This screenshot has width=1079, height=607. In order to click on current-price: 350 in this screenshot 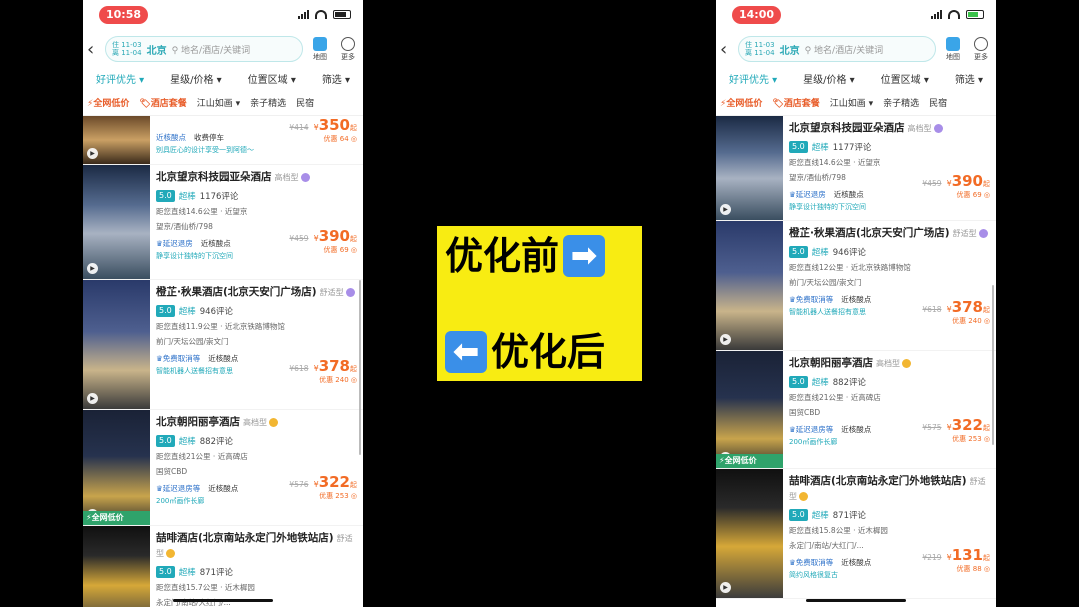, I will do `click(334, 125)`.